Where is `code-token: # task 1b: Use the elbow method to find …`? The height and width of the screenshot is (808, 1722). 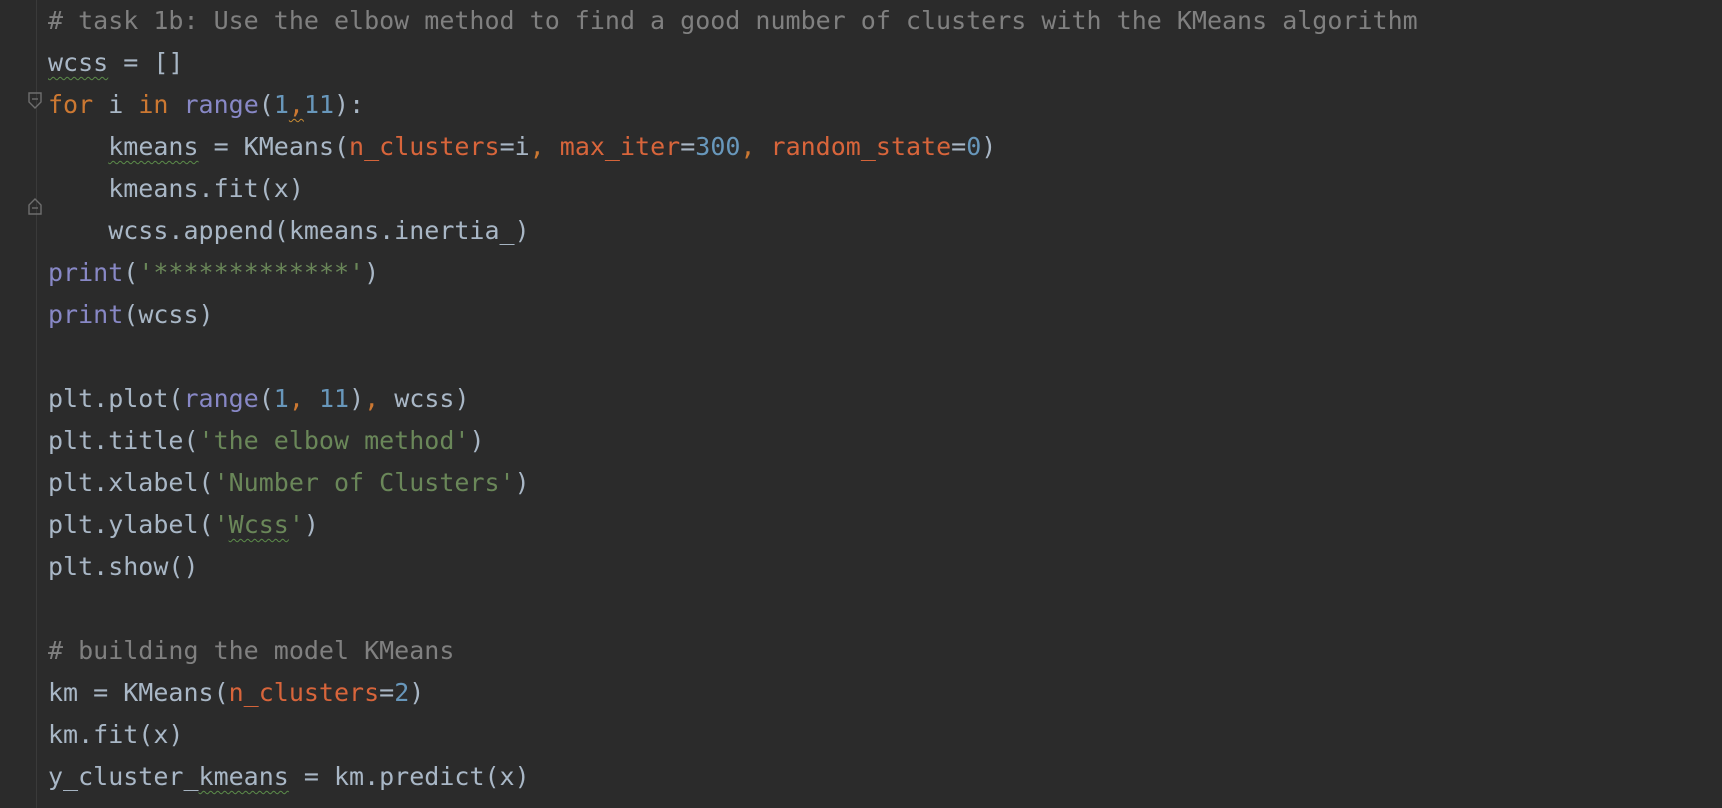 code-token: # task 1b: Use the elbow method to find … is located at coordinates (733, 20).